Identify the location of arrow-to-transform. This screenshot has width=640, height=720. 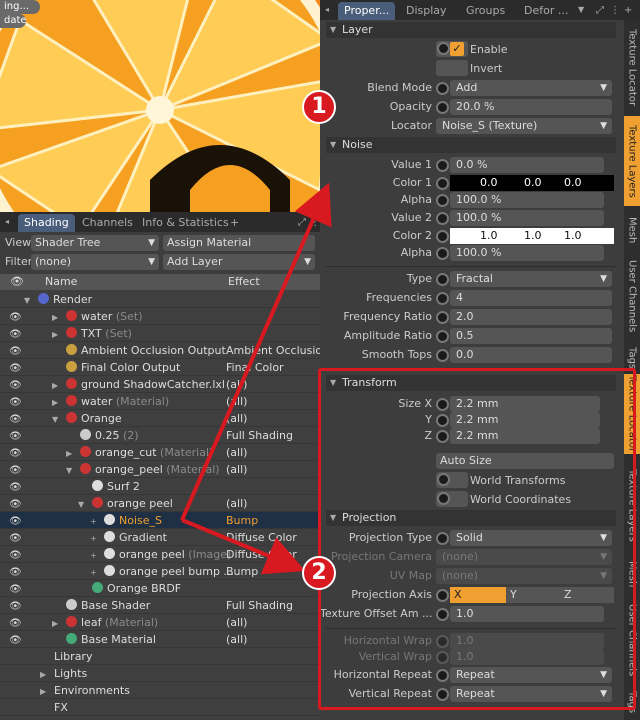
(243, 546).